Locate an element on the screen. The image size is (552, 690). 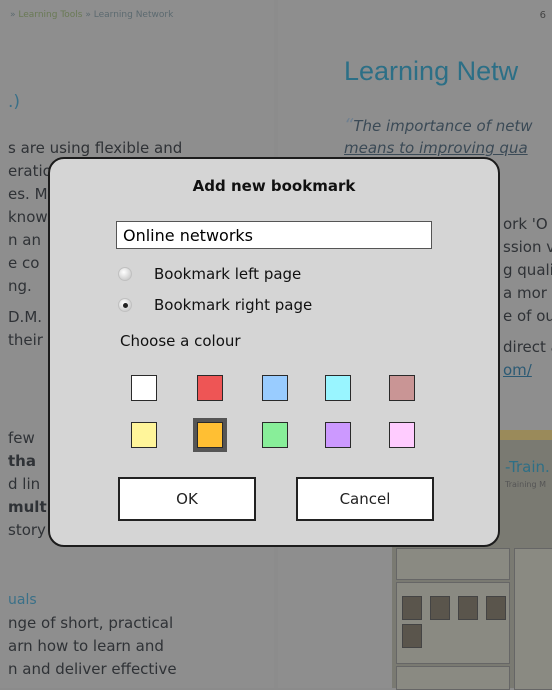
colour-swatch-white is located at coordinates (144, 388).